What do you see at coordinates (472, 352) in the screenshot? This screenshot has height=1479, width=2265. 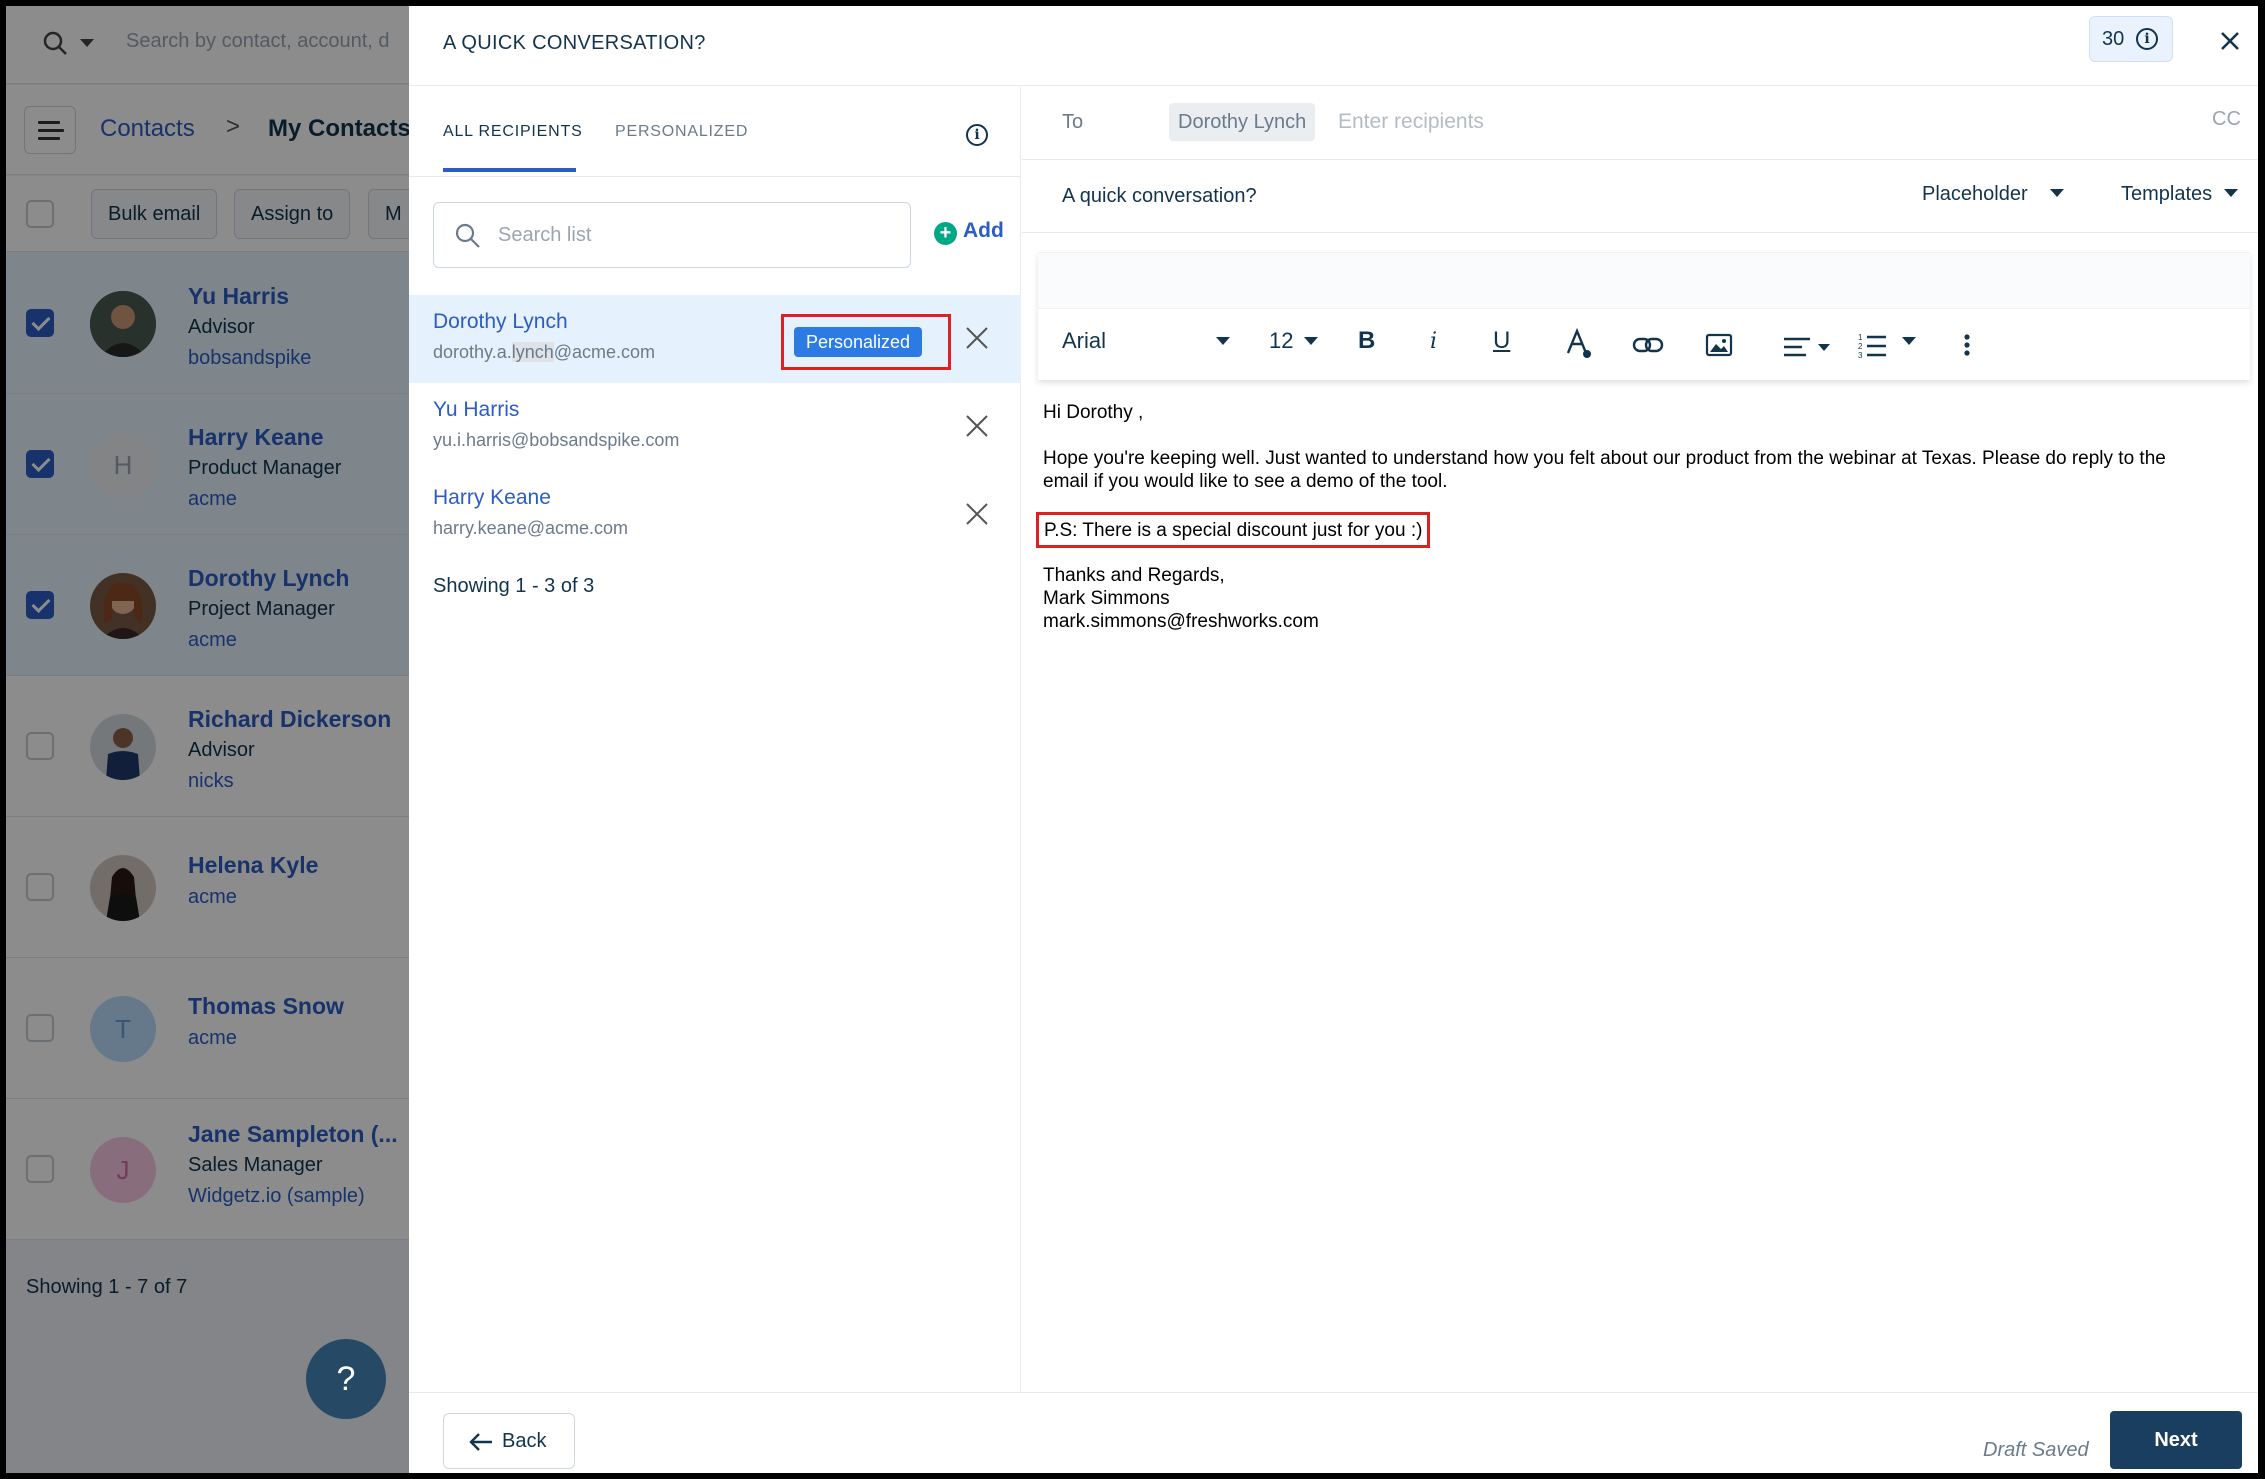 I see `recipient-email-prefix: dorothy.a.` at bounding box center [472, 352].